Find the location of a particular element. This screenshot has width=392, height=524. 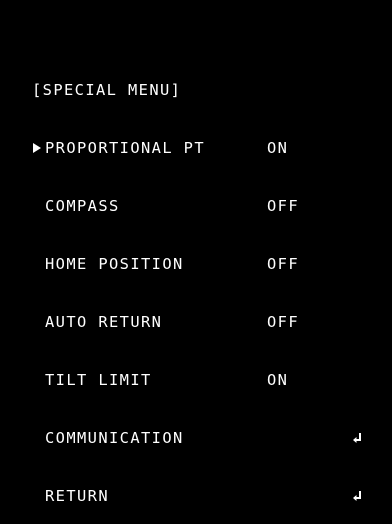

menu-item-proportional-pt: PROPORTIONAL PT ON is located at coordinates (179, 147).